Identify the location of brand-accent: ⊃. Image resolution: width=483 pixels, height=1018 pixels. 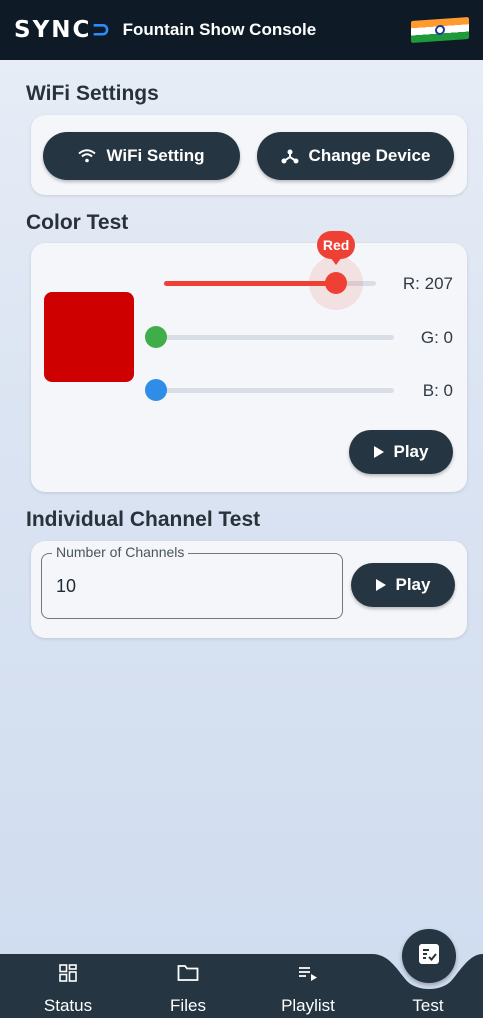
(102, 30).